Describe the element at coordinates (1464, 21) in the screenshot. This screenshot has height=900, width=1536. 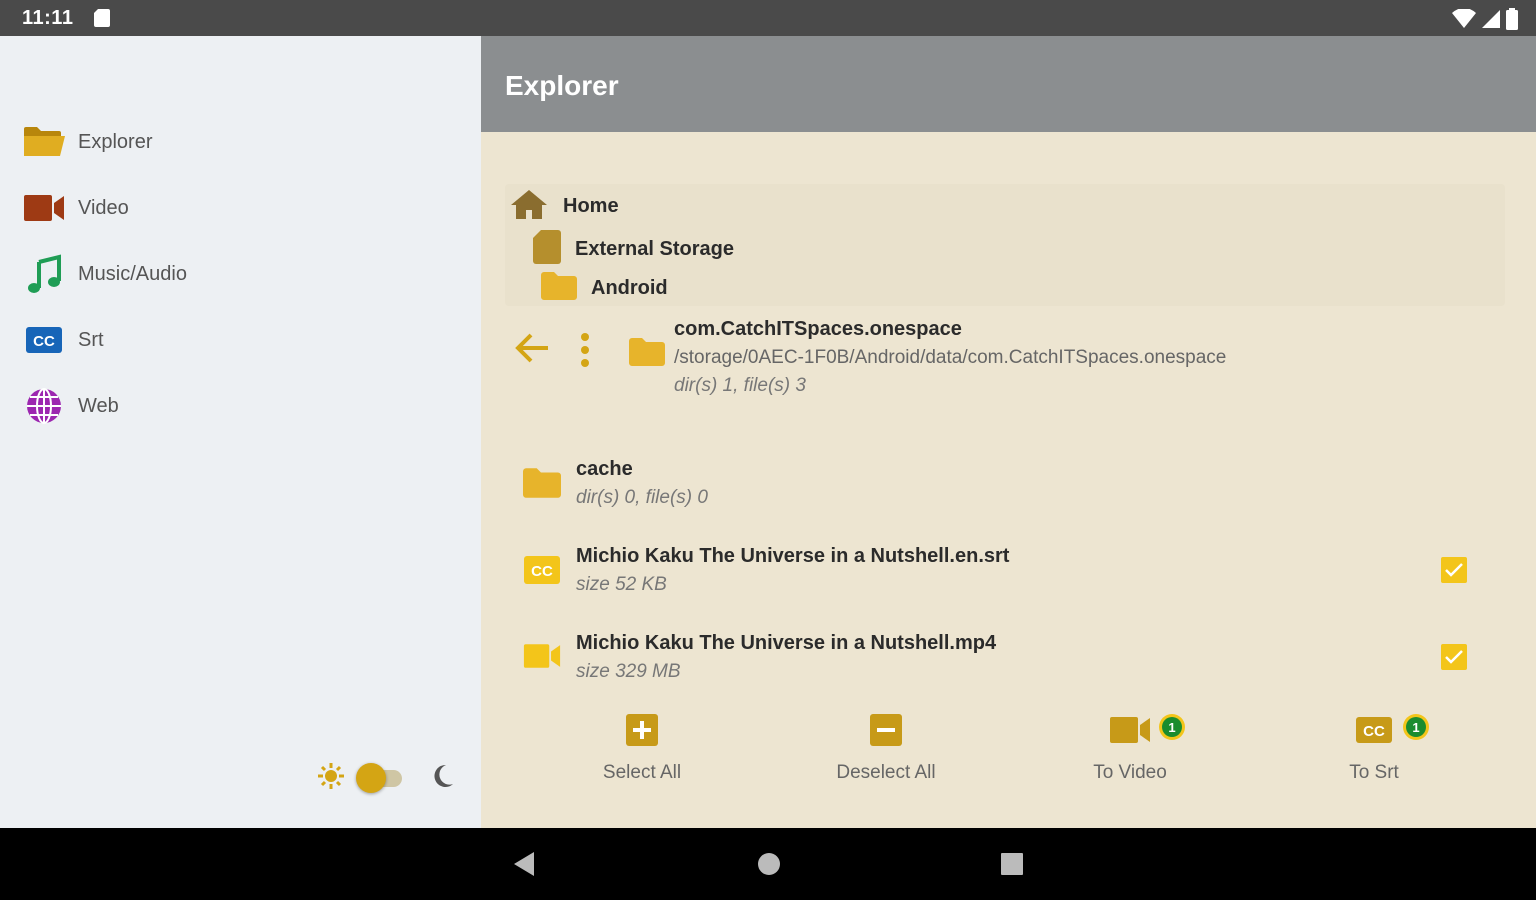
I see `wifi-icon` at that location.